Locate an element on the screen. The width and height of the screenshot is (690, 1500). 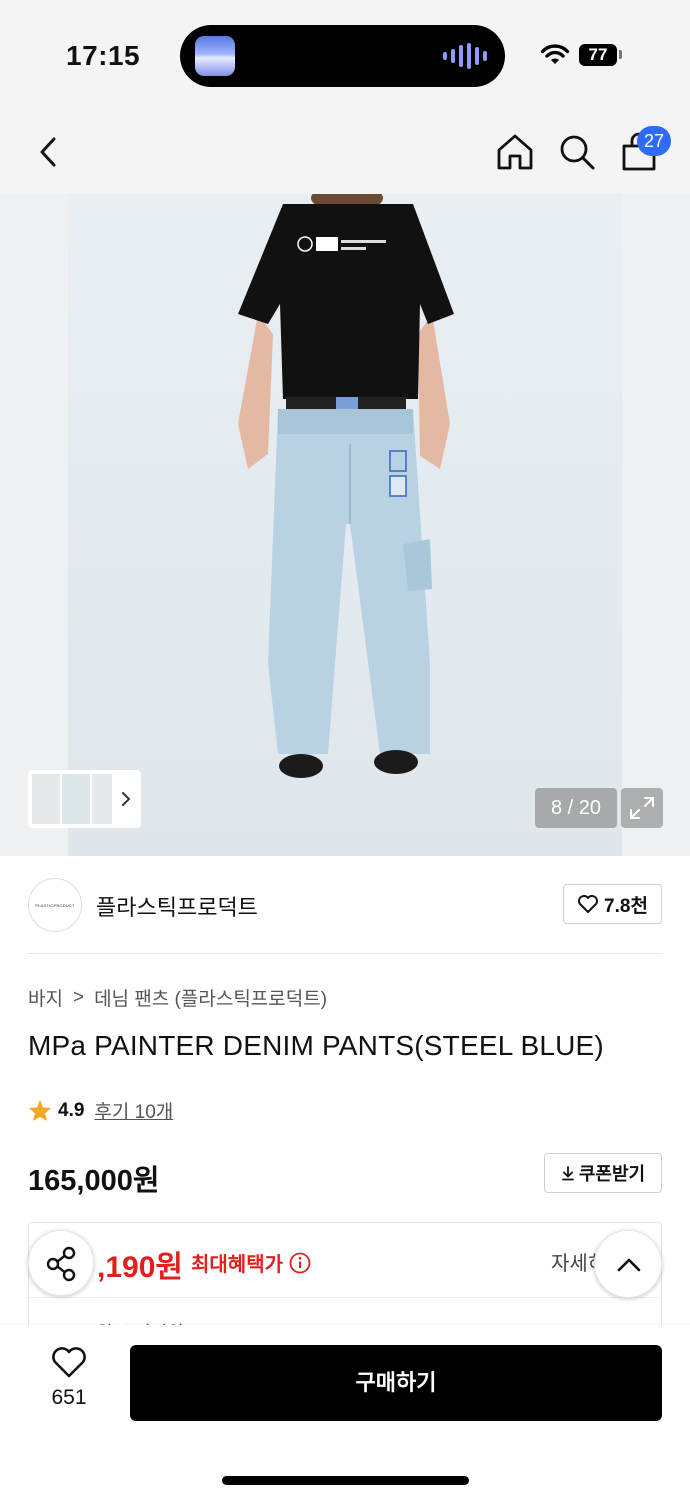
now-playing-artwork is located at coordinates (215, 56).